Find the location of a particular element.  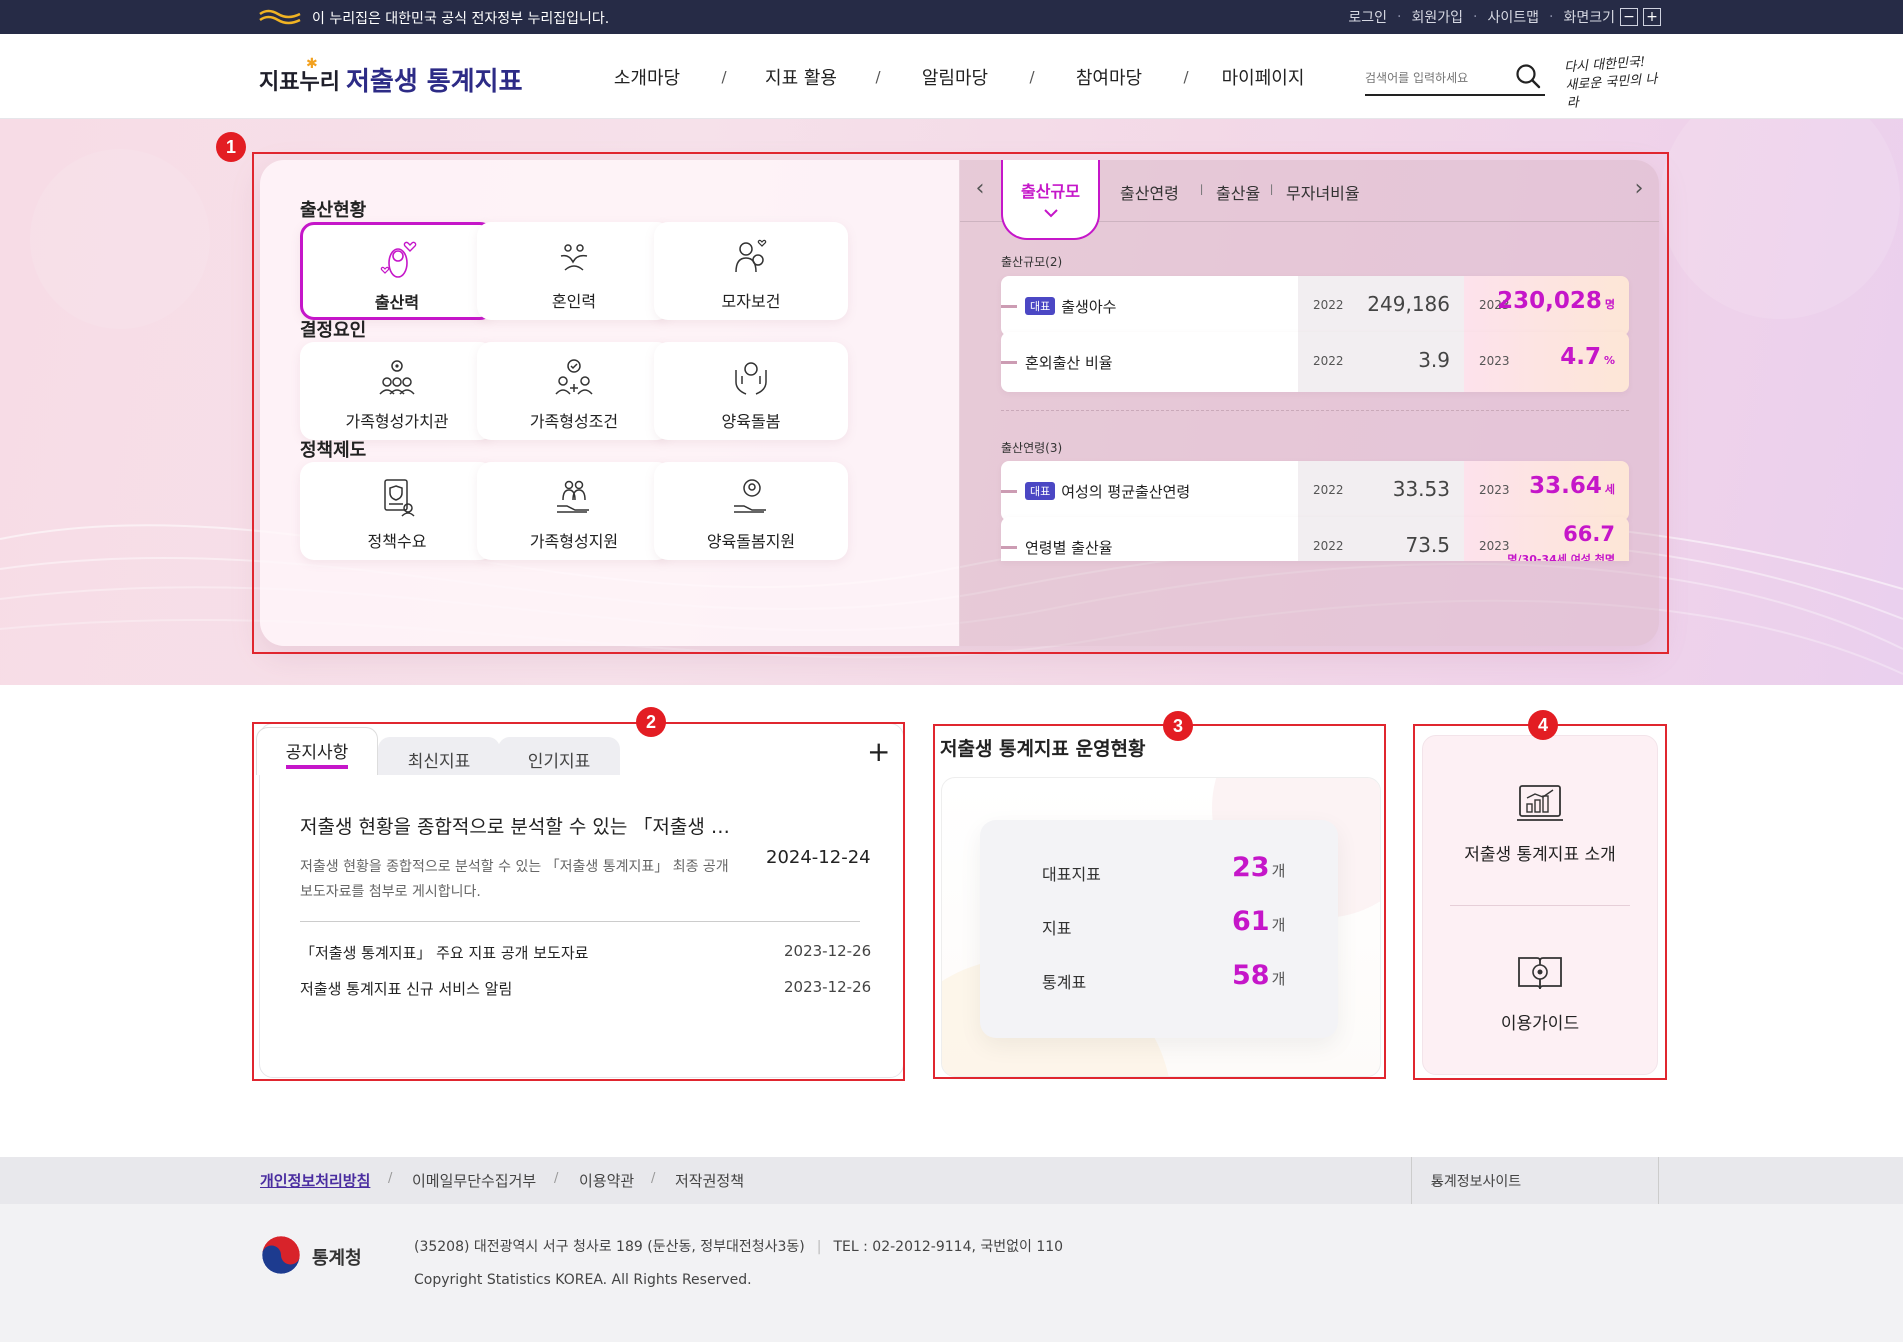

address-text: (35208) 대전광역시 서구 청사로 189 (둔산동, 정부대전청사3동) is located at coordinates (609, 1247).